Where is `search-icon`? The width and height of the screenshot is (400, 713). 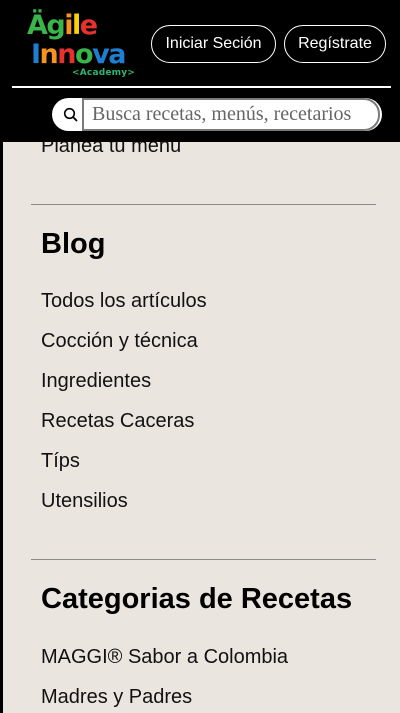
search-icon is located at coordinates (71, 115).